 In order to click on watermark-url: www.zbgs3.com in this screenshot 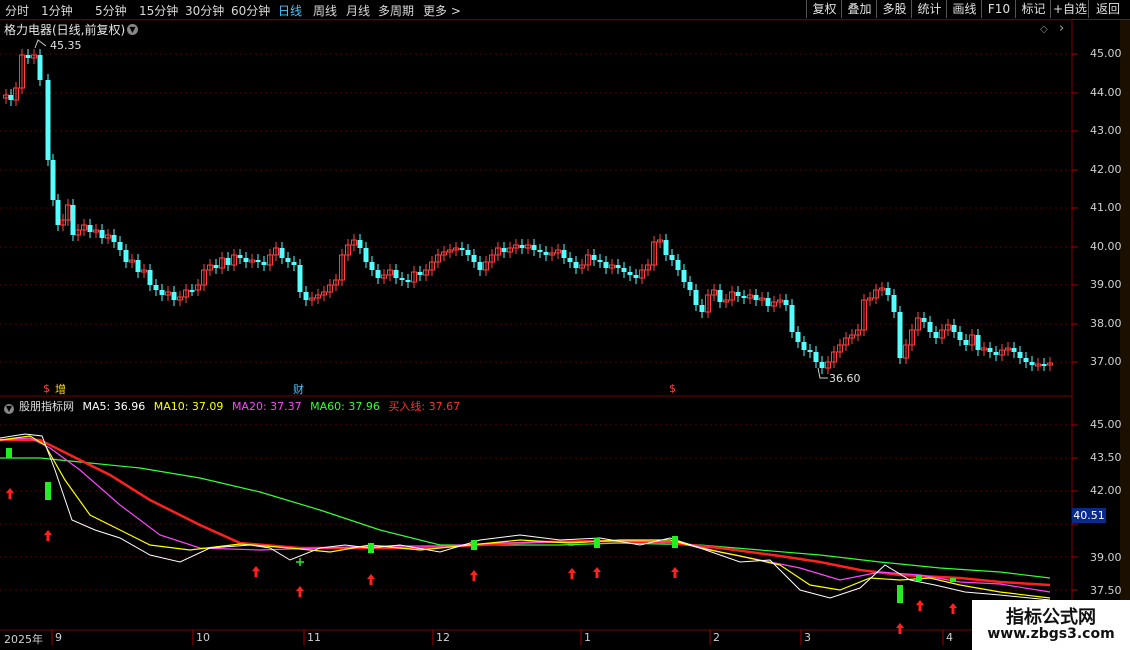, I will do `click(1051, 634)`.